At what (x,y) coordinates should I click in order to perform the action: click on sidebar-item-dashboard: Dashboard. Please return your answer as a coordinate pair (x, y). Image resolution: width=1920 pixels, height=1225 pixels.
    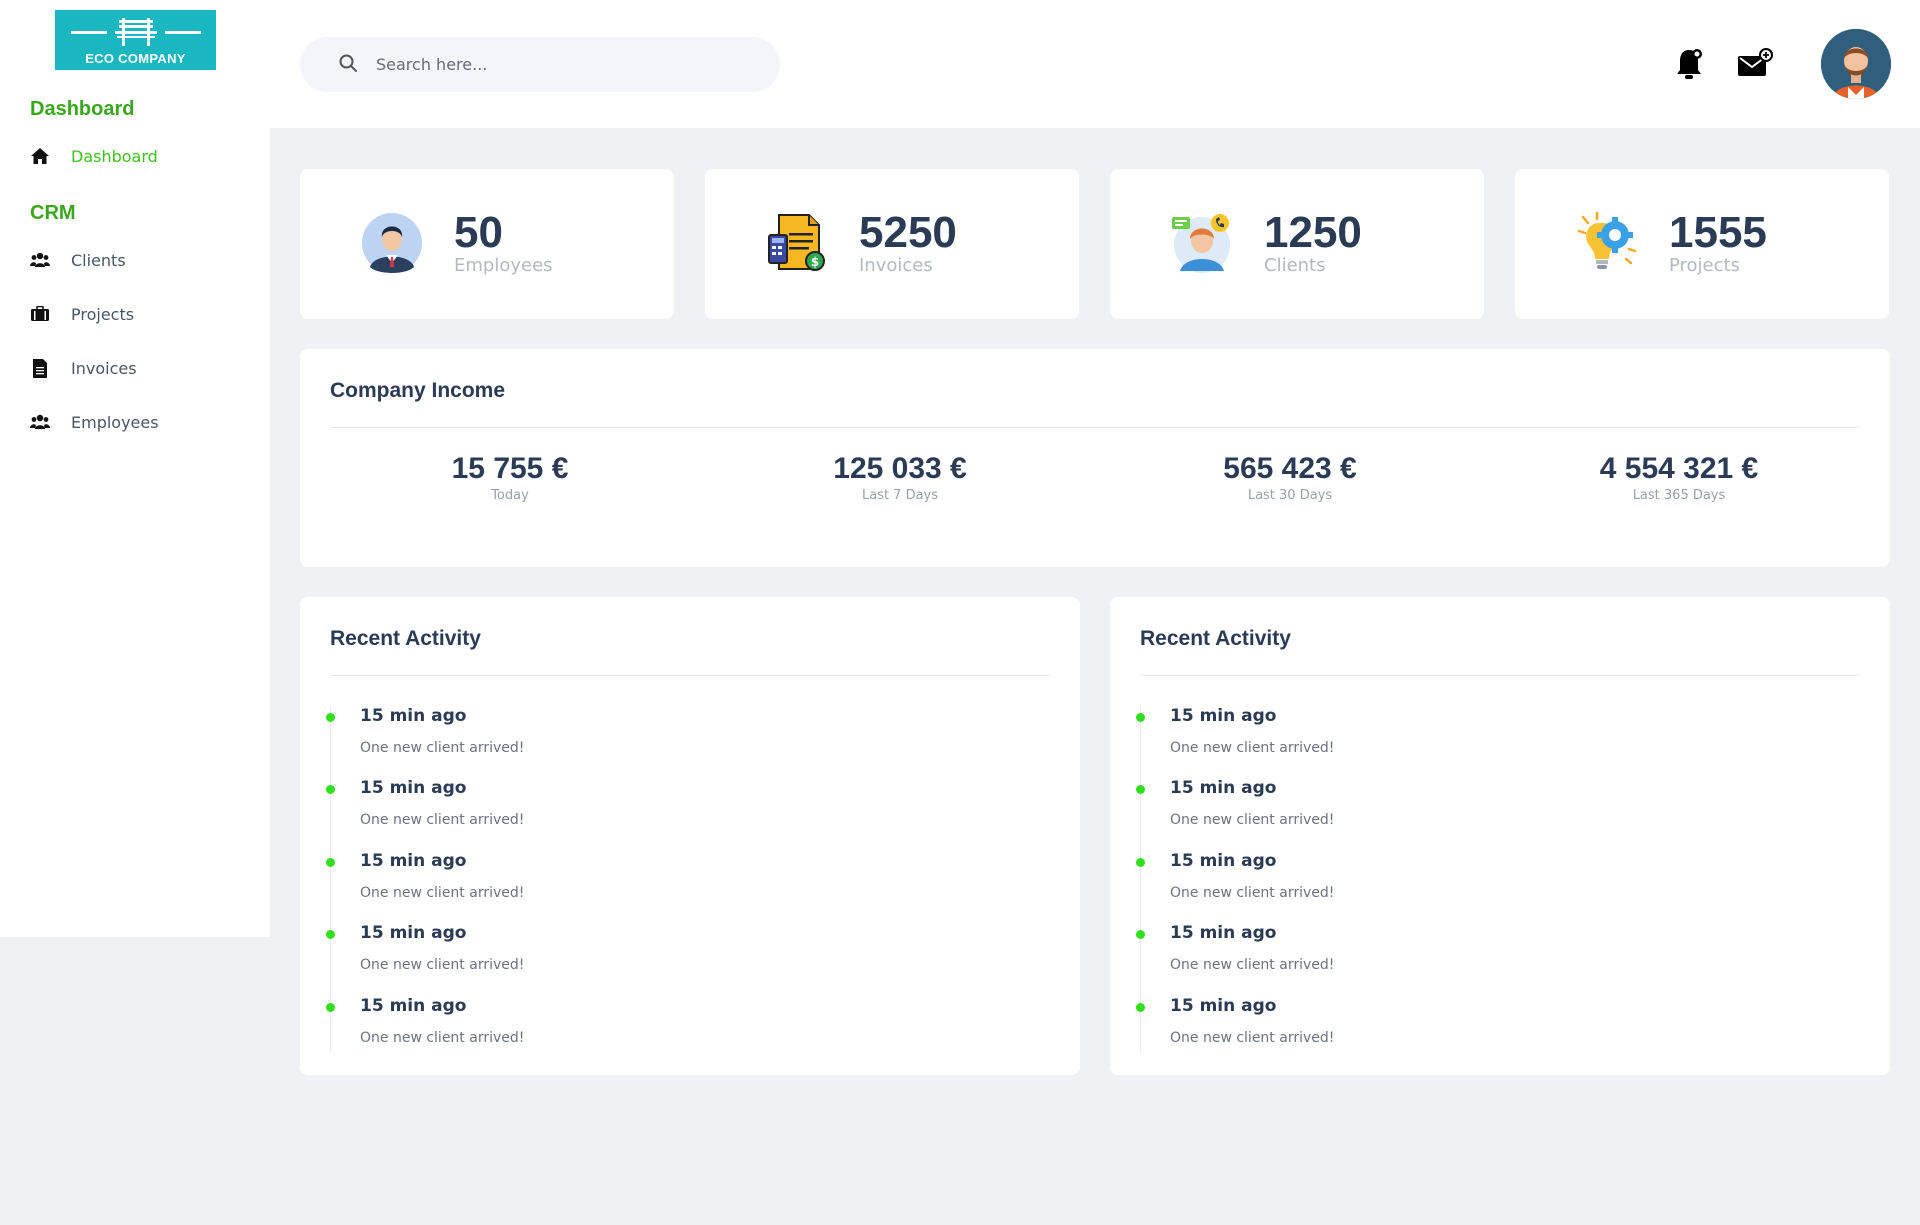
    Looking at the image, I should click on (94, 156).